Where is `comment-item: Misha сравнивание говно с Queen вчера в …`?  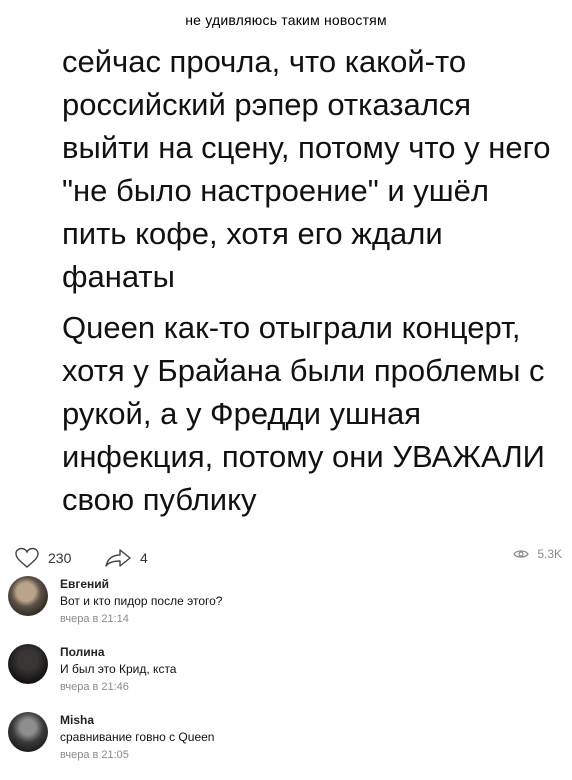
comment-item: Misha сравнивание говно с Queen вчера в … is located at coordinates (278, 742).